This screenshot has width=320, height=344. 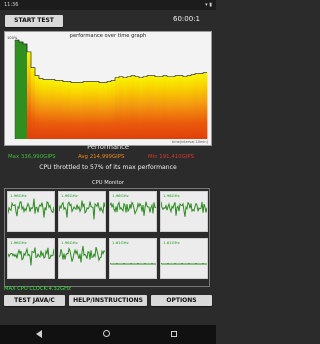 What do you see at coordinates (108, 20) in the screenshot?
I see `top-bar: START TEST 60:00:1` at bounding box center [108, 20].